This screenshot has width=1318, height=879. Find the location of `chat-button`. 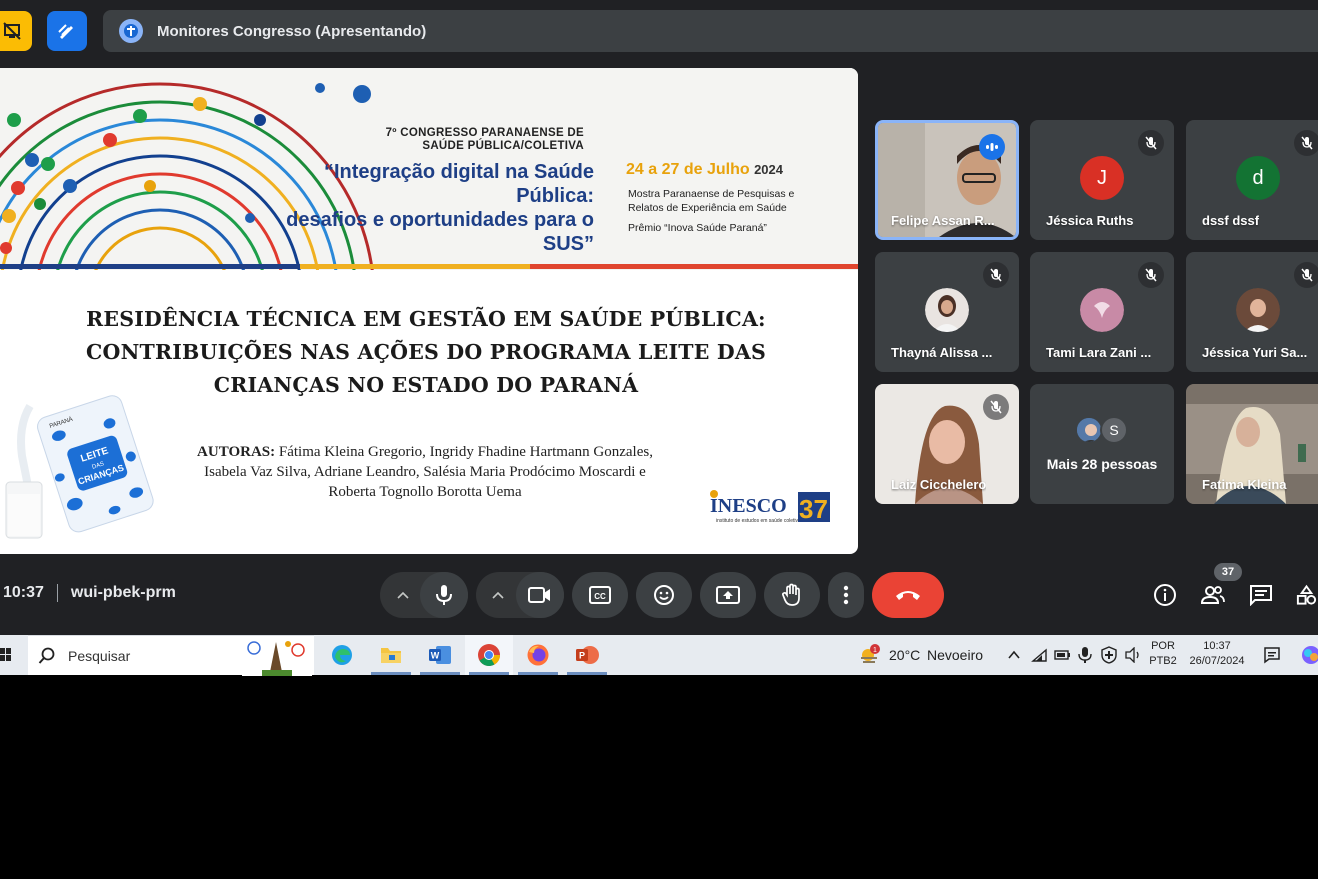

chat-button is located at coordinates (1261, 595).